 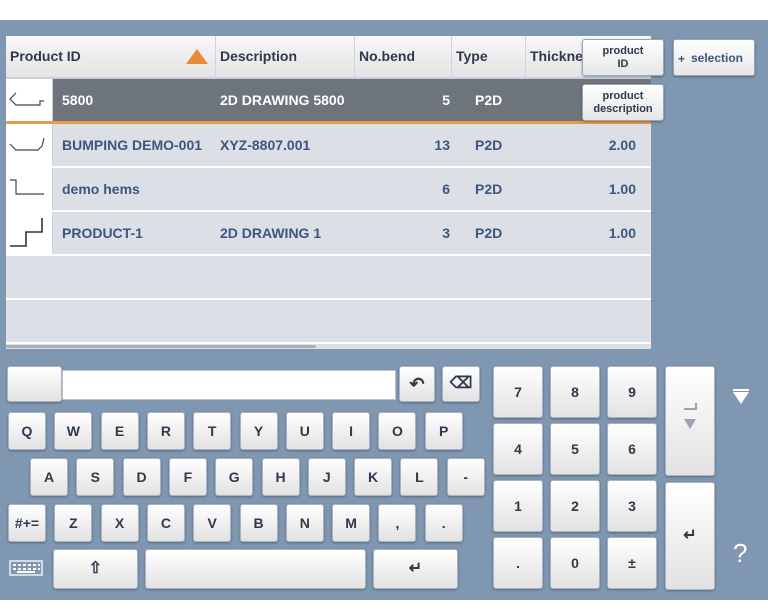 I want to click on key-q: Q, so click(x=27, y=431).